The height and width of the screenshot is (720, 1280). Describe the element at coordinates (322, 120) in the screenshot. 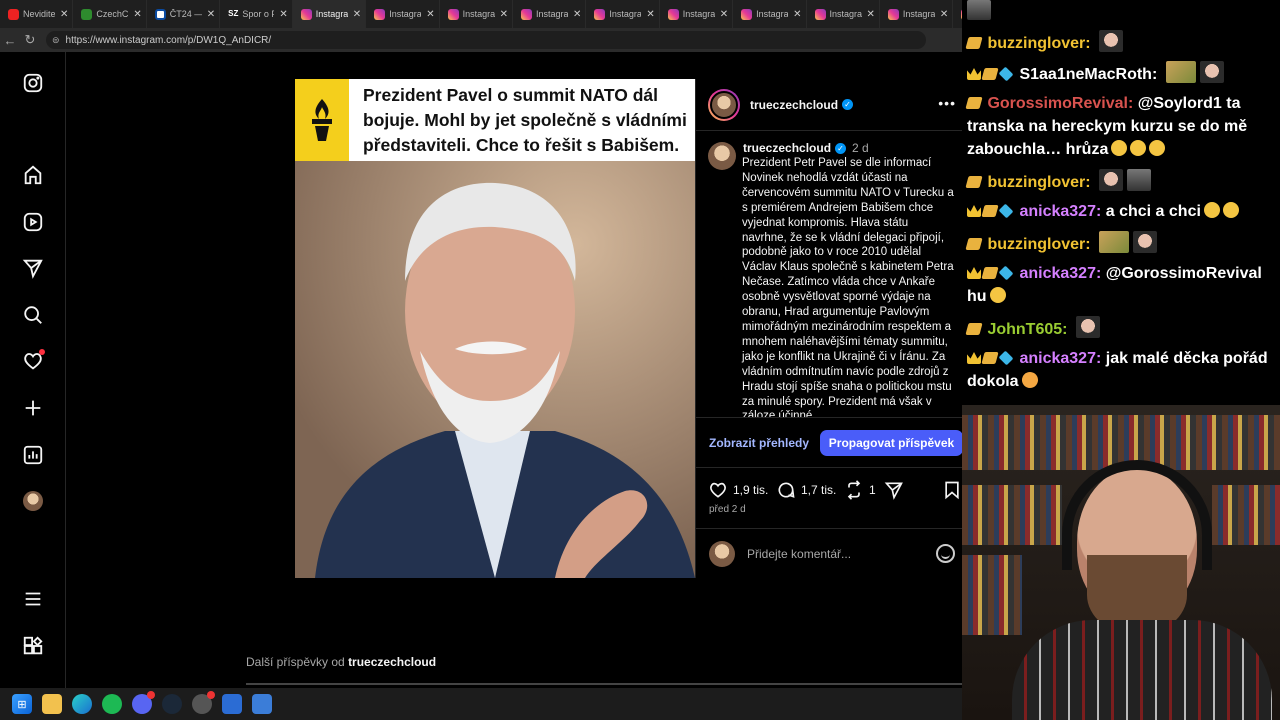

I see `torch-logo-icon` at that location.